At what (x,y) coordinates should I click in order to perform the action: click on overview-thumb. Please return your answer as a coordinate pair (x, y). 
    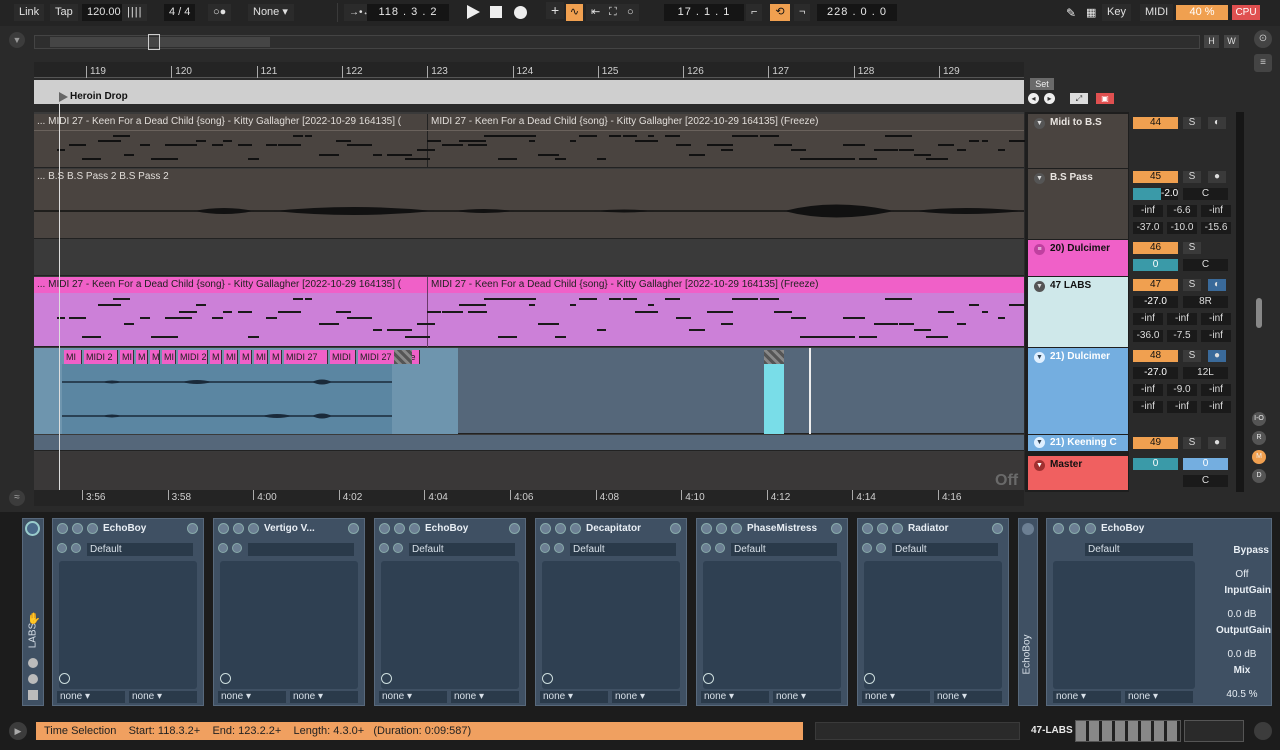
    Looking at the image, I should click on (160, 42).